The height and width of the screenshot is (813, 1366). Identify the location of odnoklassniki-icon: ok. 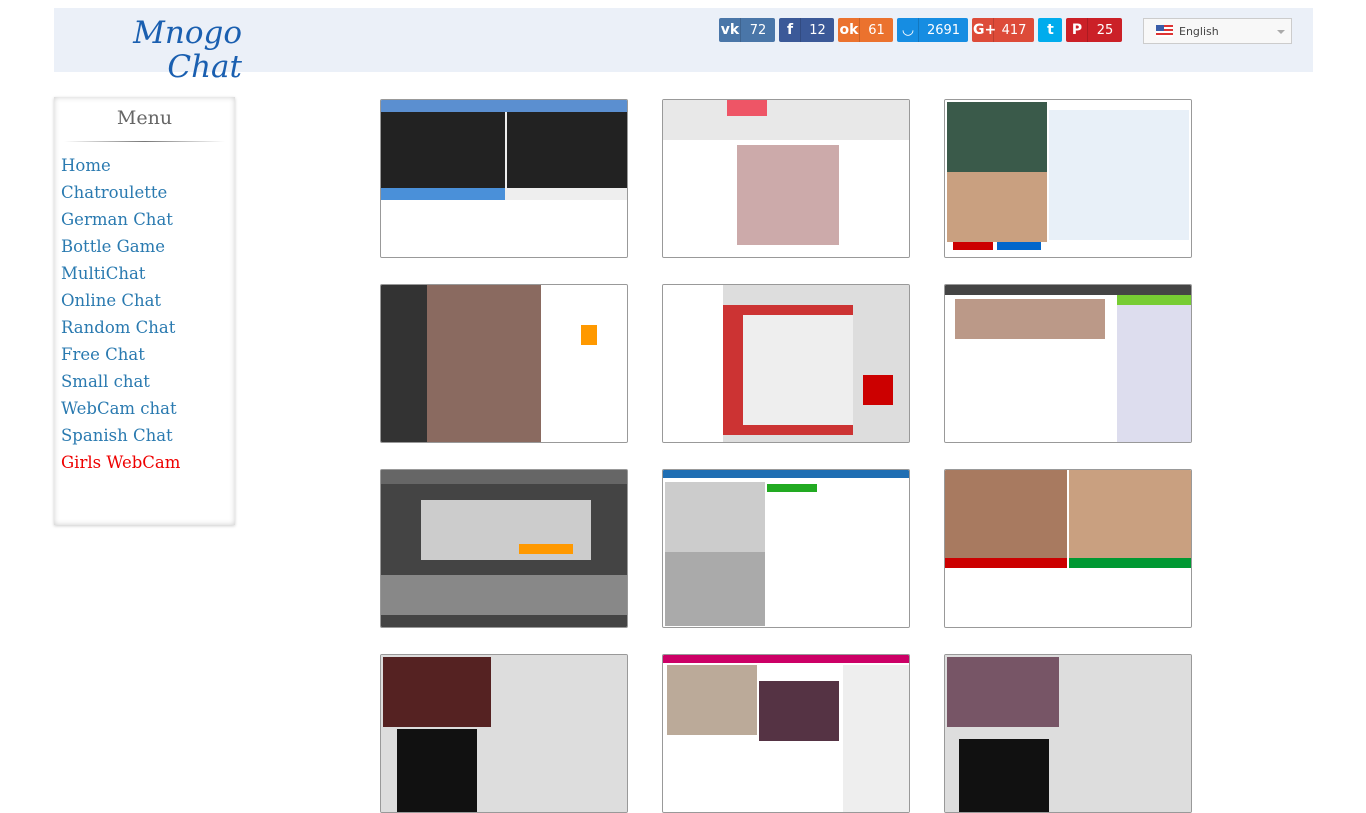
(849, 30).